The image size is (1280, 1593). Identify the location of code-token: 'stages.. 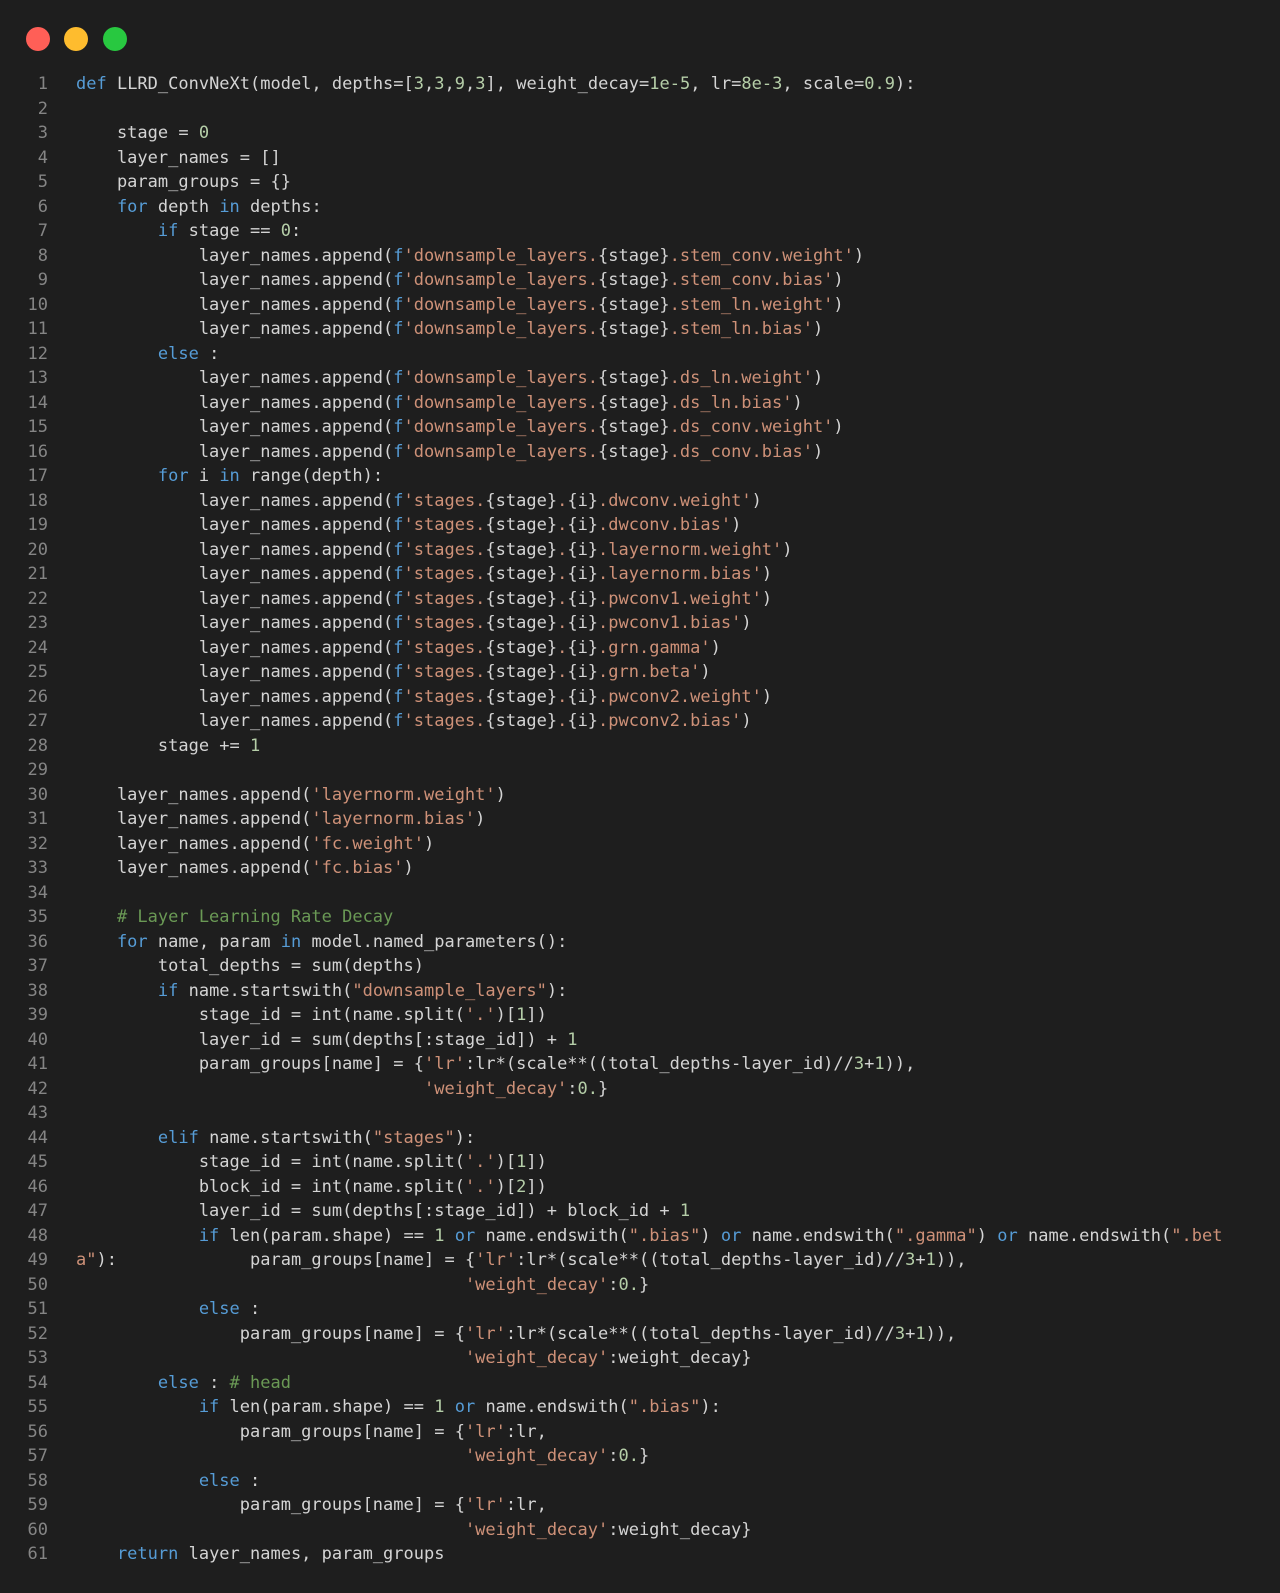
(444, 549).